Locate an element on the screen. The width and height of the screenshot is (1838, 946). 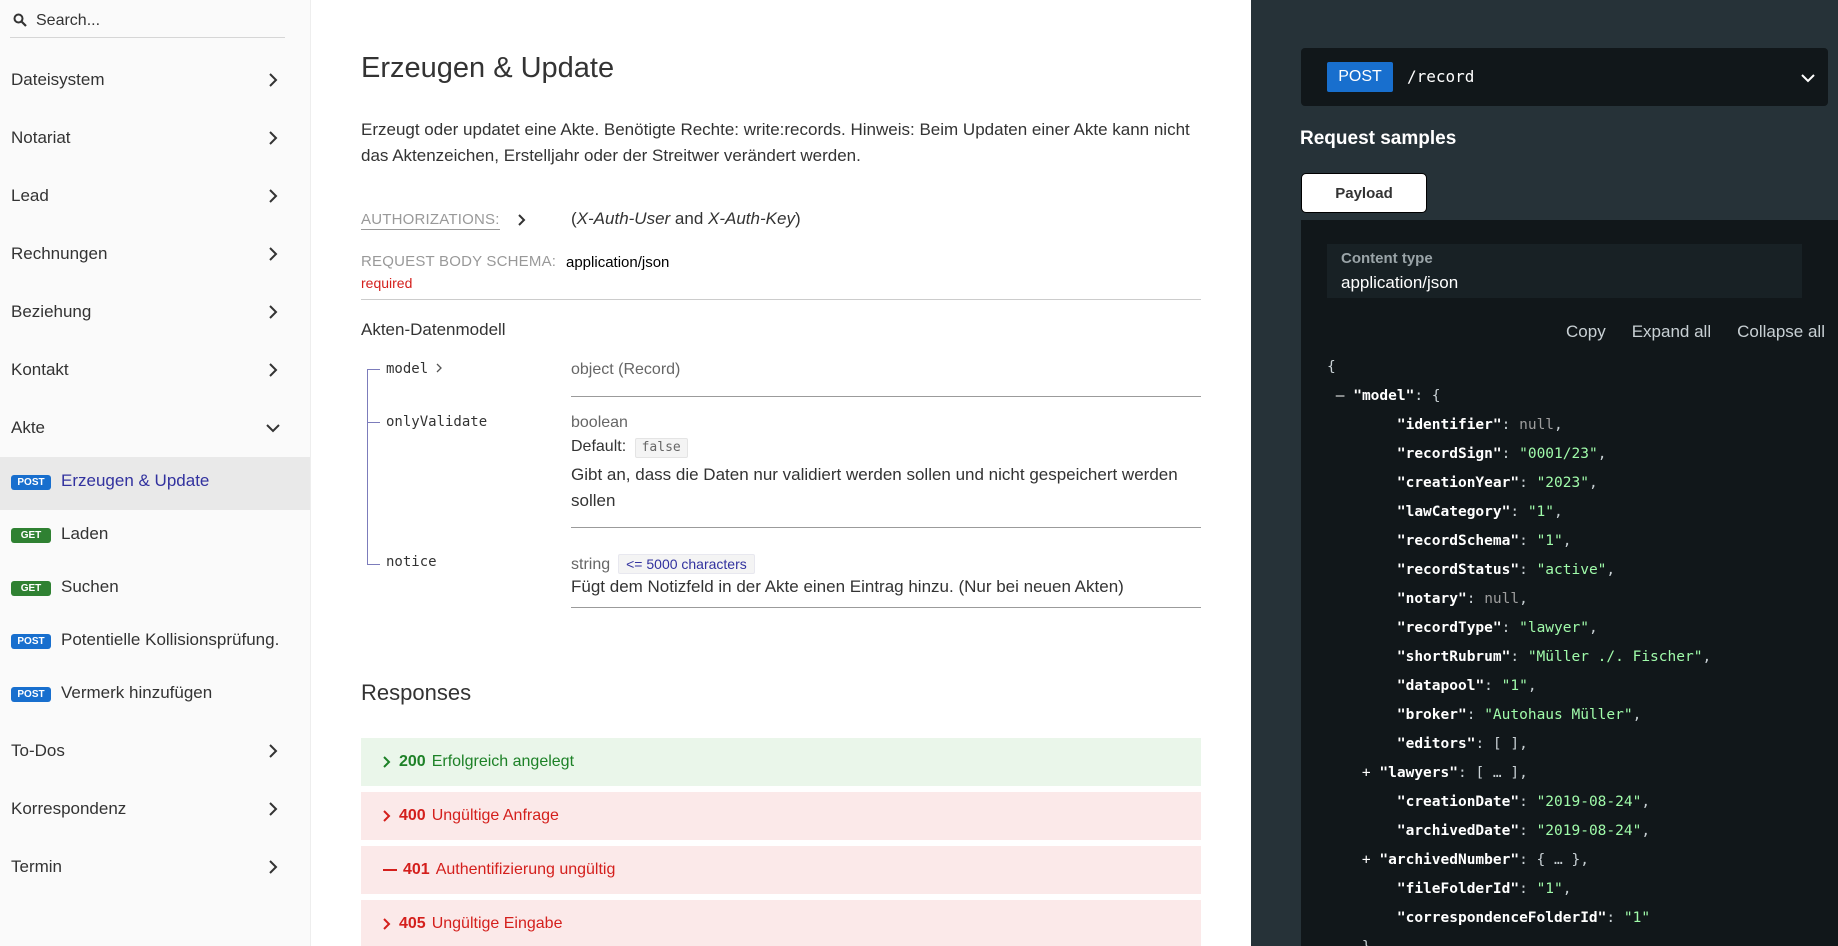
json-line: "recordStatus": "active", is located at coordinates (1506, 570).